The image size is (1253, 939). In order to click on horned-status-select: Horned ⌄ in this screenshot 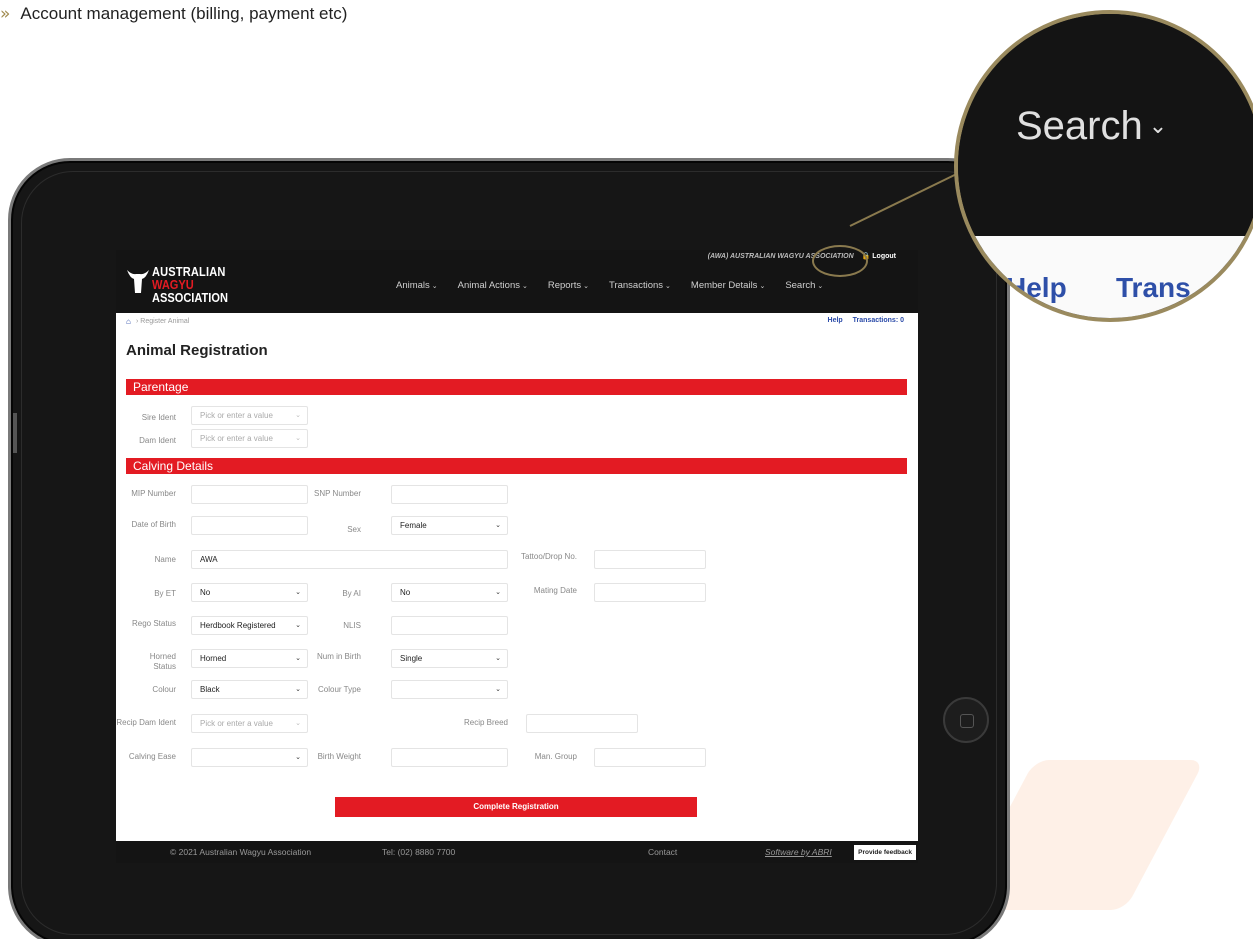, I will do `click(249, 658)`.